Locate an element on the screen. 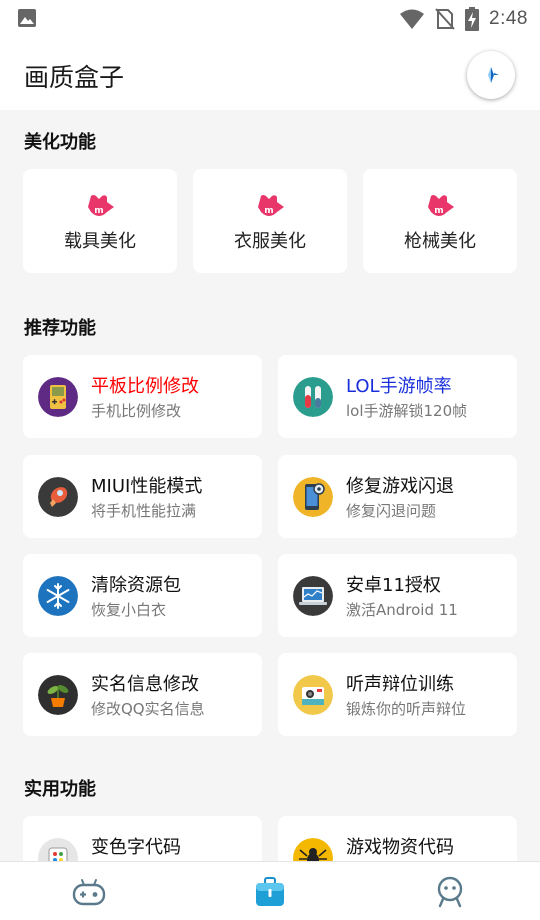 Image resolution: width=540 pixels, height=920 pixels. feature-subtitle: 手机比例修改 is located at coordinates (136, 411).